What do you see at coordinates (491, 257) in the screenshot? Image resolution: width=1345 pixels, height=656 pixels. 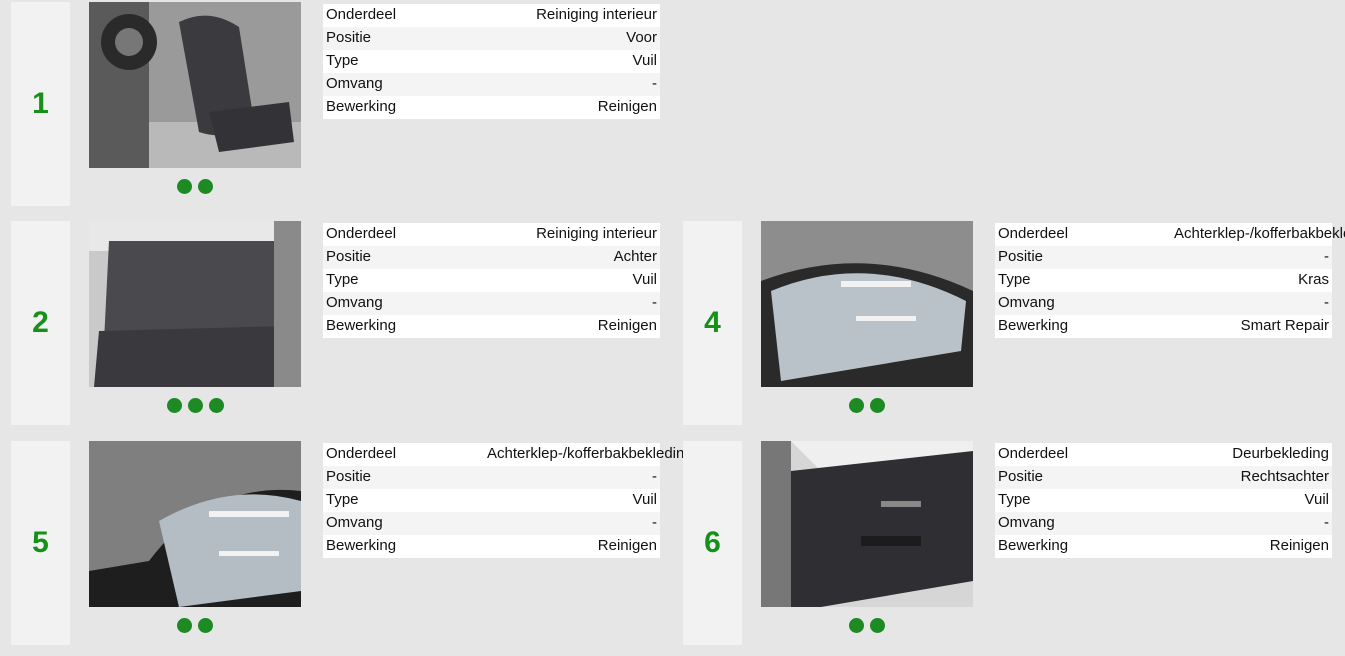 I see `row-position: Positie Achter` at bounding box center [491, 257].